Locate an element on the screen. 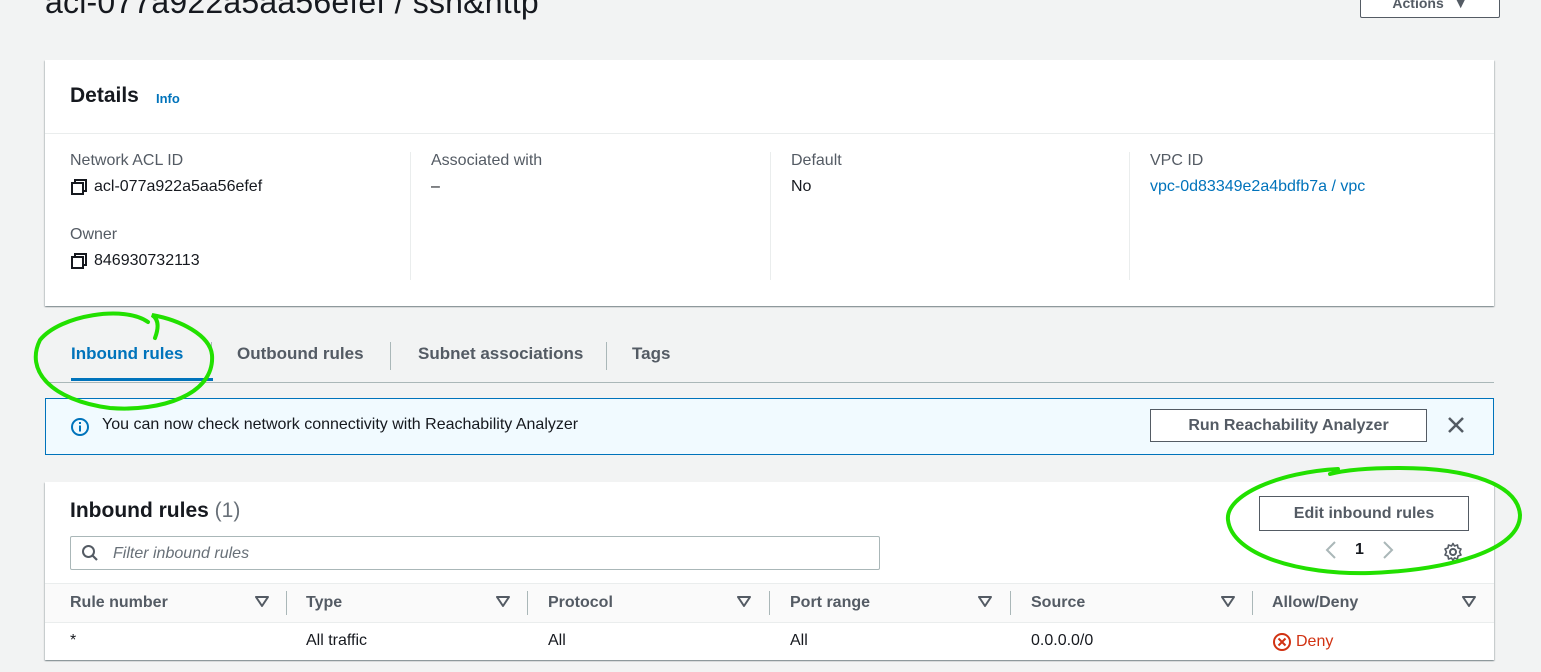 This screenshot has height=672, width=1541. owner-label: Owner is located at coordinates (94, 234).